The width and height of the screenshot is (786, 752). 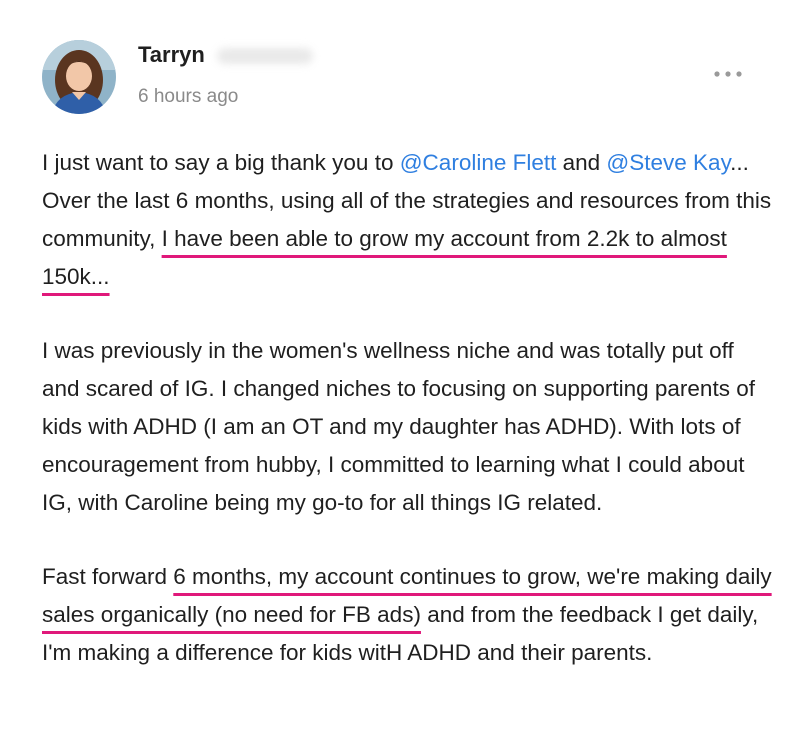 What do you see at coordinates (188, 97) in the screenshot?
I see `post-timestamp: 6 hours ago` at bounding box center [188, 97].